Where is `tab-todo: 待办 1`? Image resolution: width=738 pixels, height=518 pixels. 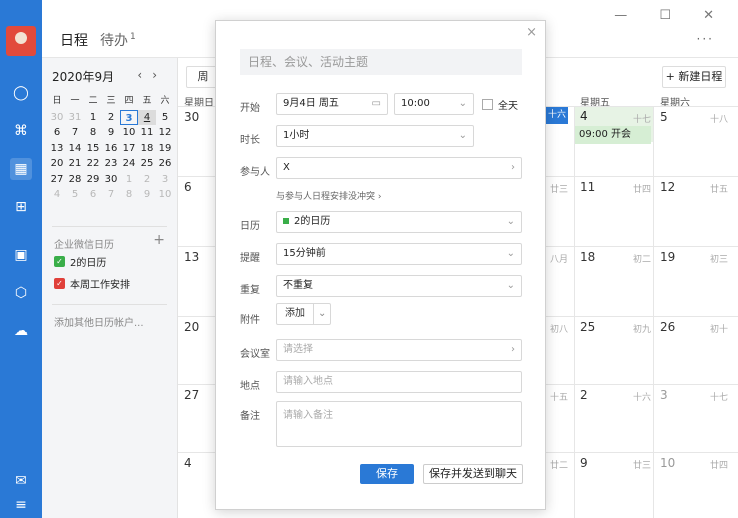
tab-todo: 待办 1 is located at coordinates (118, 40).